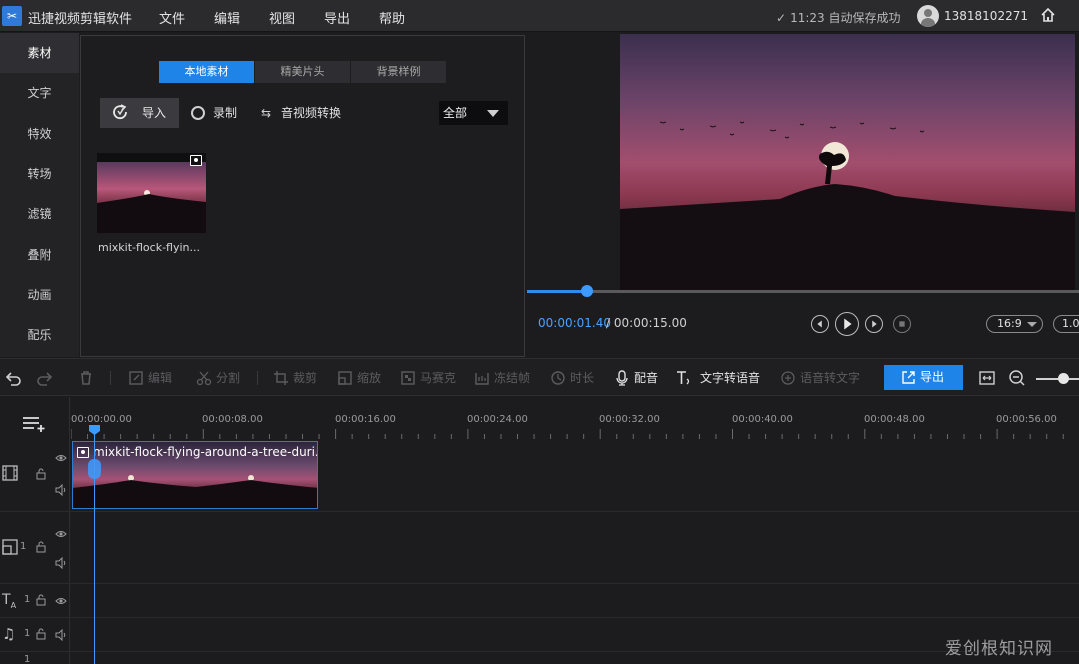 The height and width of the screenshot is (664, 1079). I want to click on menu-edit: 编辑, so click(227, 17).